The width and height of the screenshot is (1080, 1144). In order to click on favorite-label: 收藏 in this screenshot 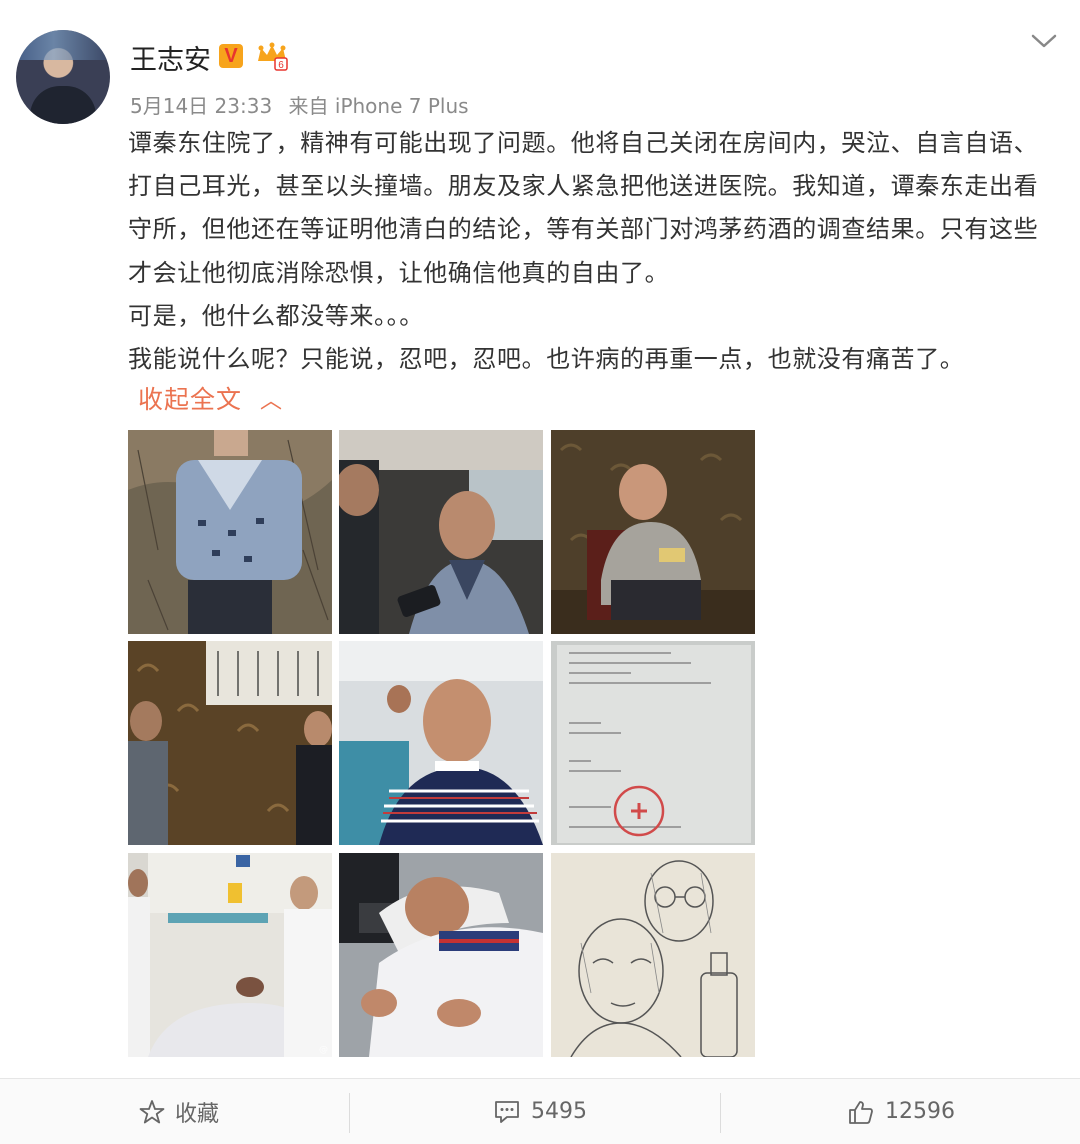, I will do `click(196, 1114)`.